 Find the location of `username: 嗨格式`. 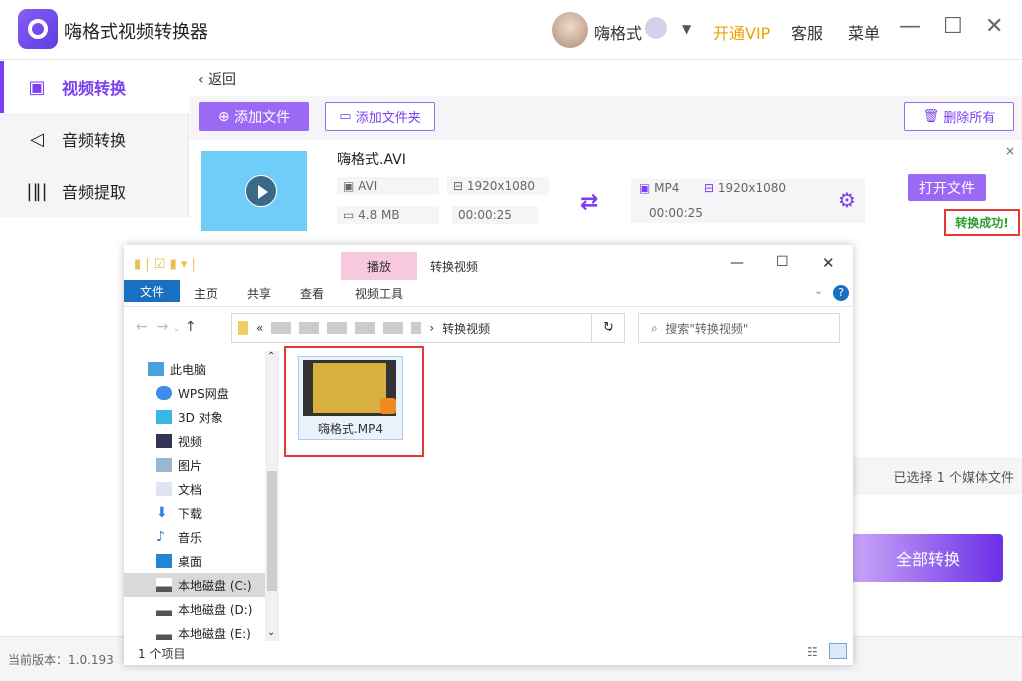

username: 嗨格式 is located at coordinates (618, 32).